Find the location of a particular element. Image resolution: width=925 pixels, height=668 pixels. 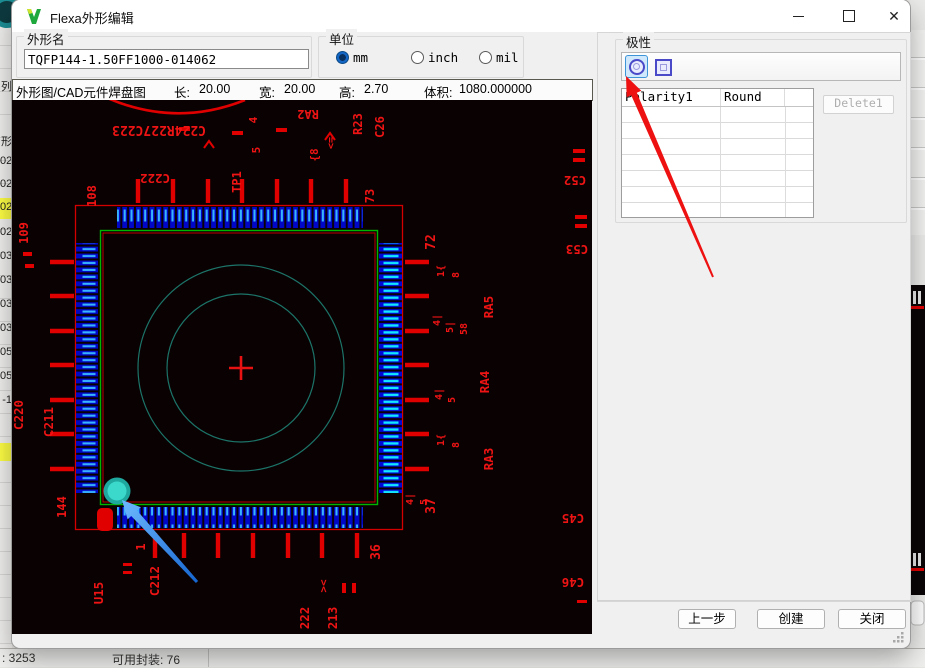

silk-label: U15 is located at coordinates (98, 593).